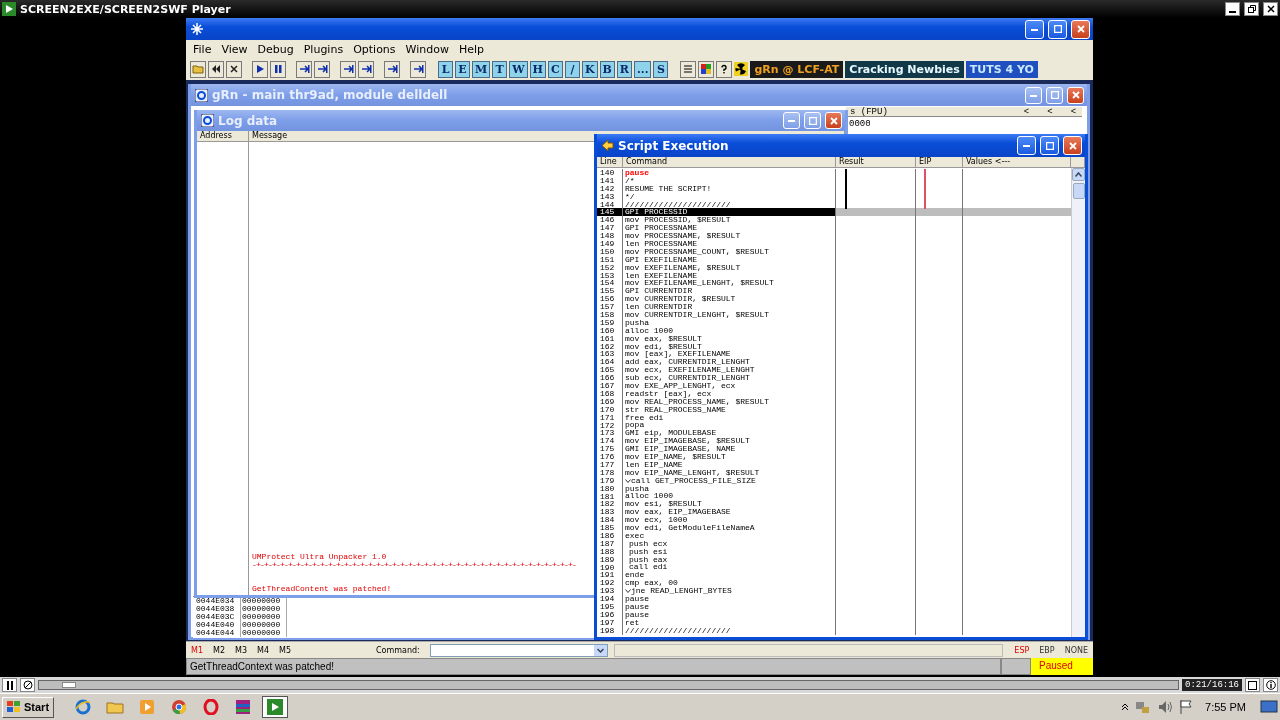 The width and height of the screenshot is (1280, 720). I want to click on scroll-up-button, so click(1078, 174).